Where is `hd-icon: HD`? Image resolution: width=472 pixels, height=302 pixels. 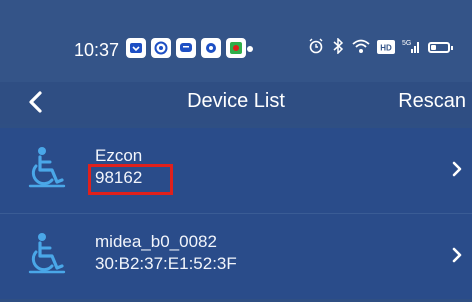 hd-icon: HD is located at coordinates (386, 49).